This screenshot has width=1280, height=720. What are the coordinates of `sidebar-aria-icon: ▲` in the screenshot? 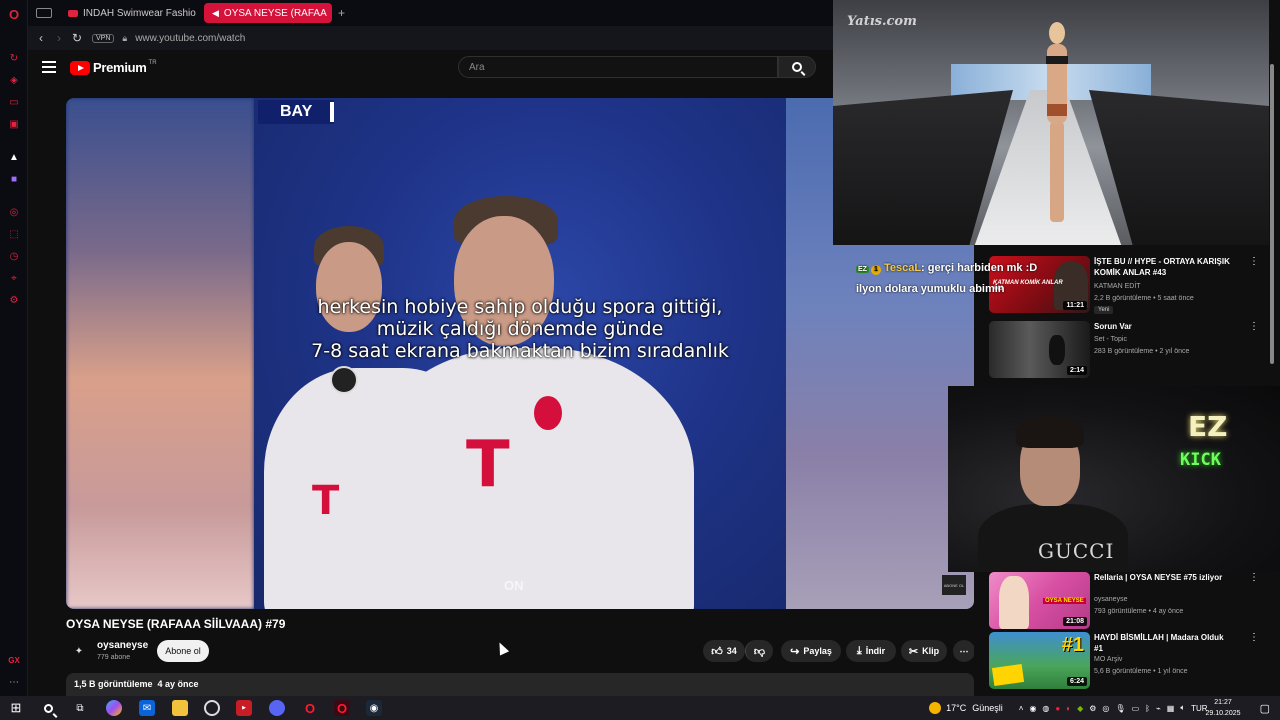 It's located at (14, 157).